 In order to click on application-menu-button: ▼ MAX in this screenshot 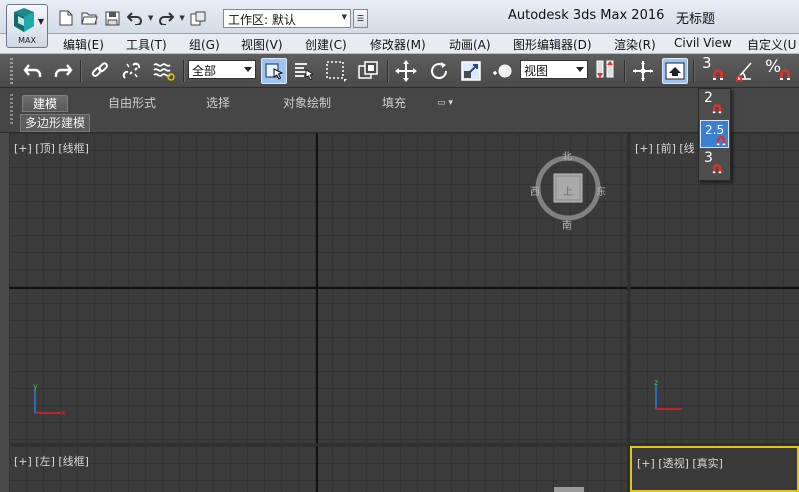, I will do `click(27, 26)`.